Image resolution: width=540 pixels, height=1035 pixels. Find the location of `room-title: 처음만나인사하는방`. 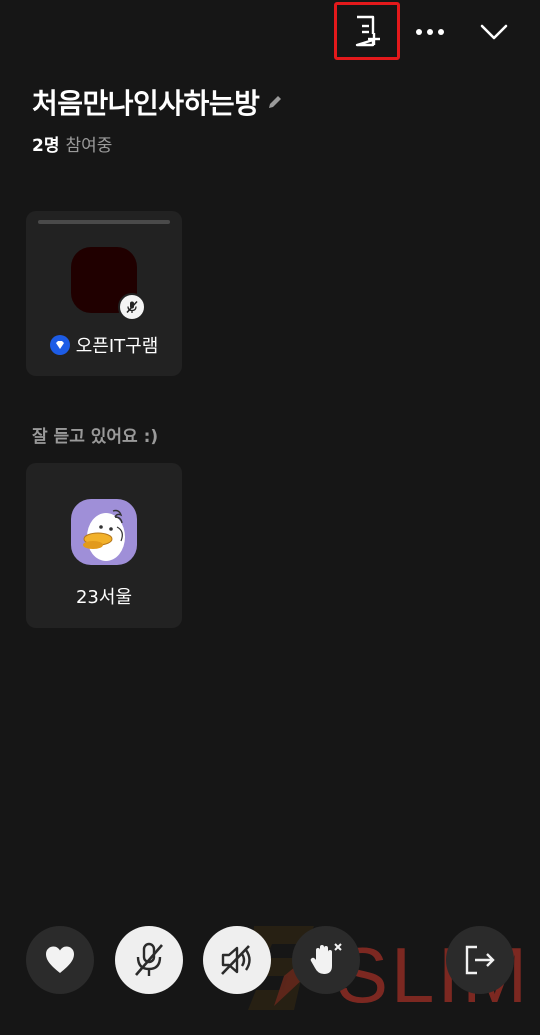

room-title: 처음만나인사하는방 is located at coordinates (157, 102).